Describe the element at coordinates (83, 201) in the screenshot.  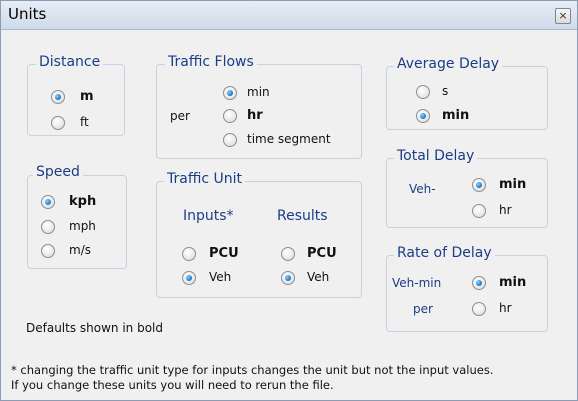
I see `speed-kph-label: kph` at that location.